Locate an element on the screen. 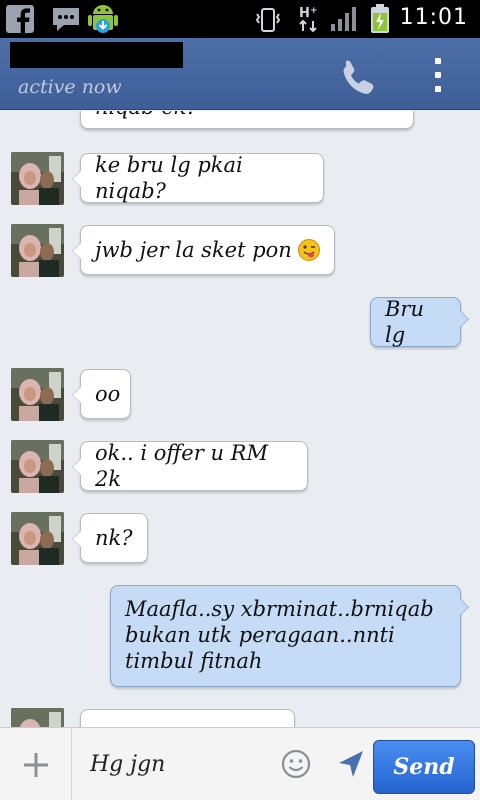  phone-call-icon is located at coordinates (356, 76).